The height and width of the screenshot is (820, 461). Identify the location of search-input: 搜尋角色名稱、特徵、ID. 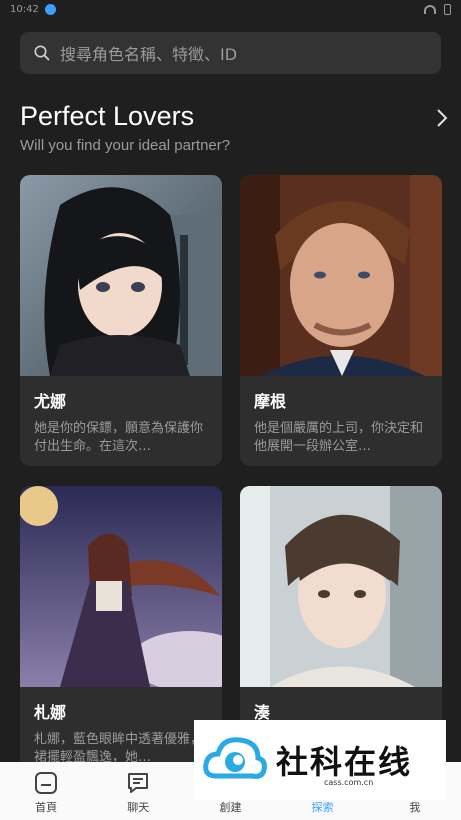
(148, 53).